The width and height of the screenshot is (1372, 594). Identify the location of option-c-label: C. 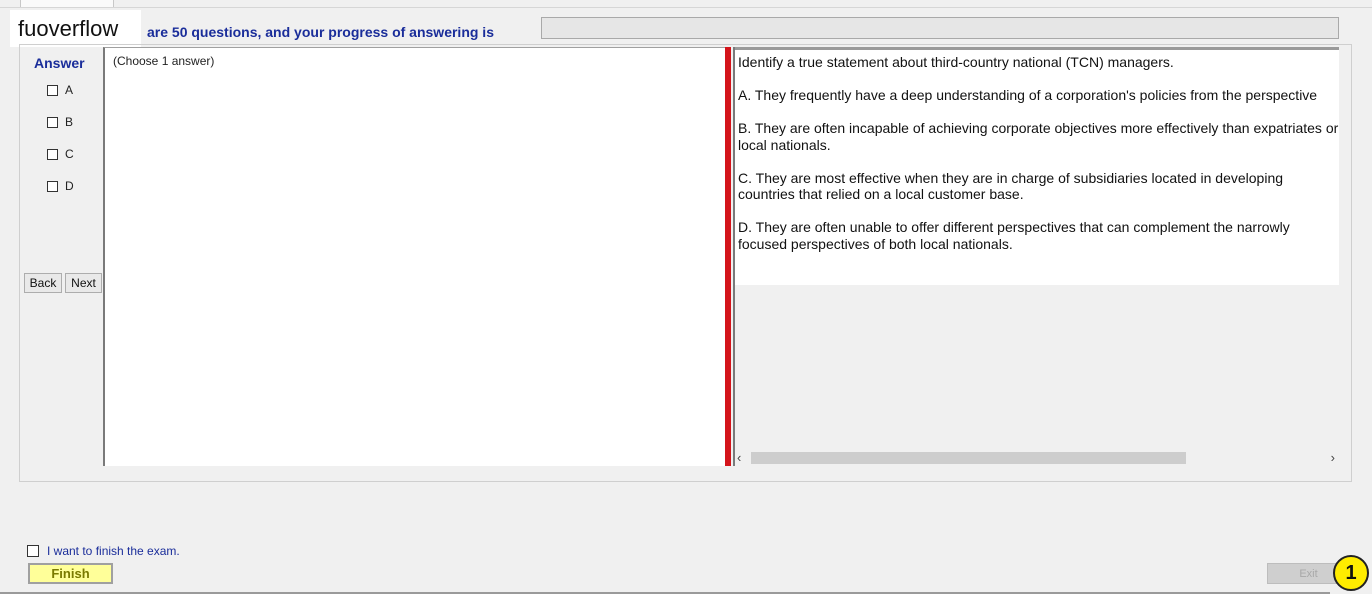
(69, 154).